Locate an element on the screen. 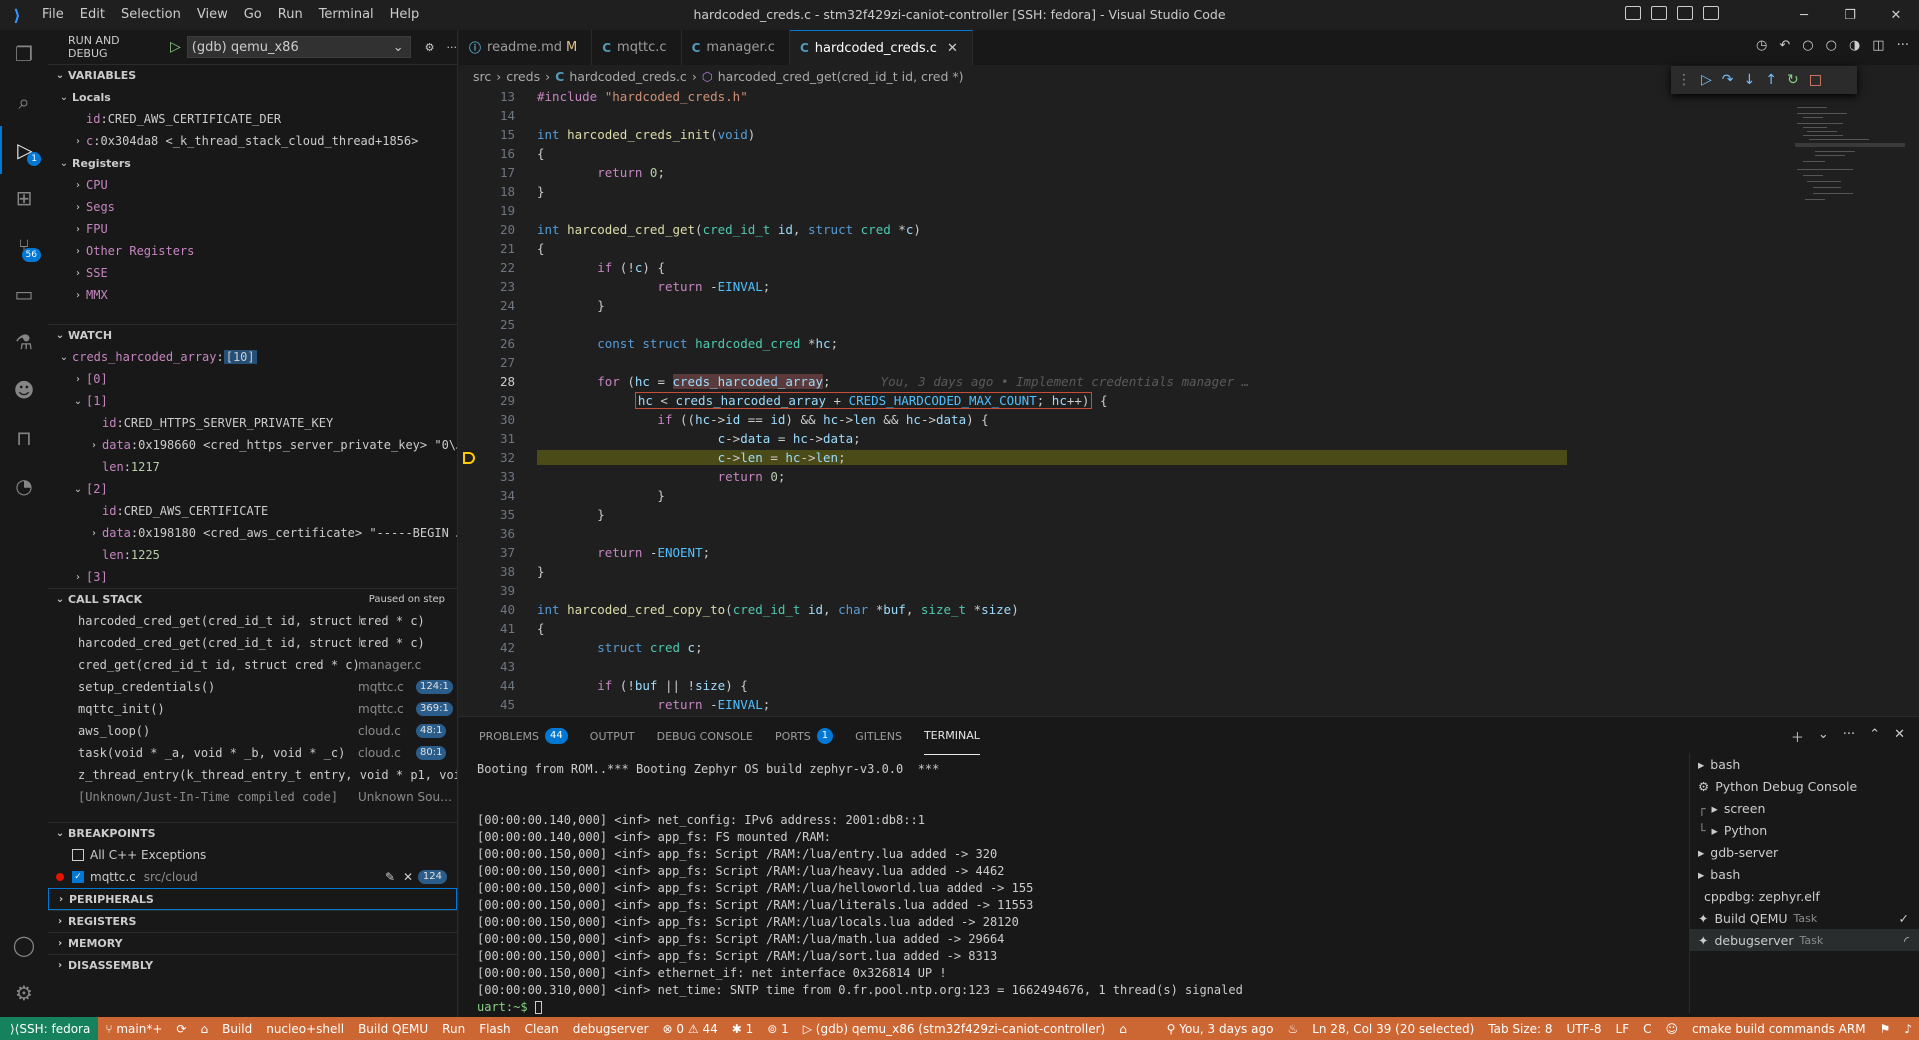 Image resolution: width=1919 pixels, height=1040 pixels. watch-field: id: CRED_HTTPS_SERVER_PRIVATE_KEY is located at coordinates (252, 423).